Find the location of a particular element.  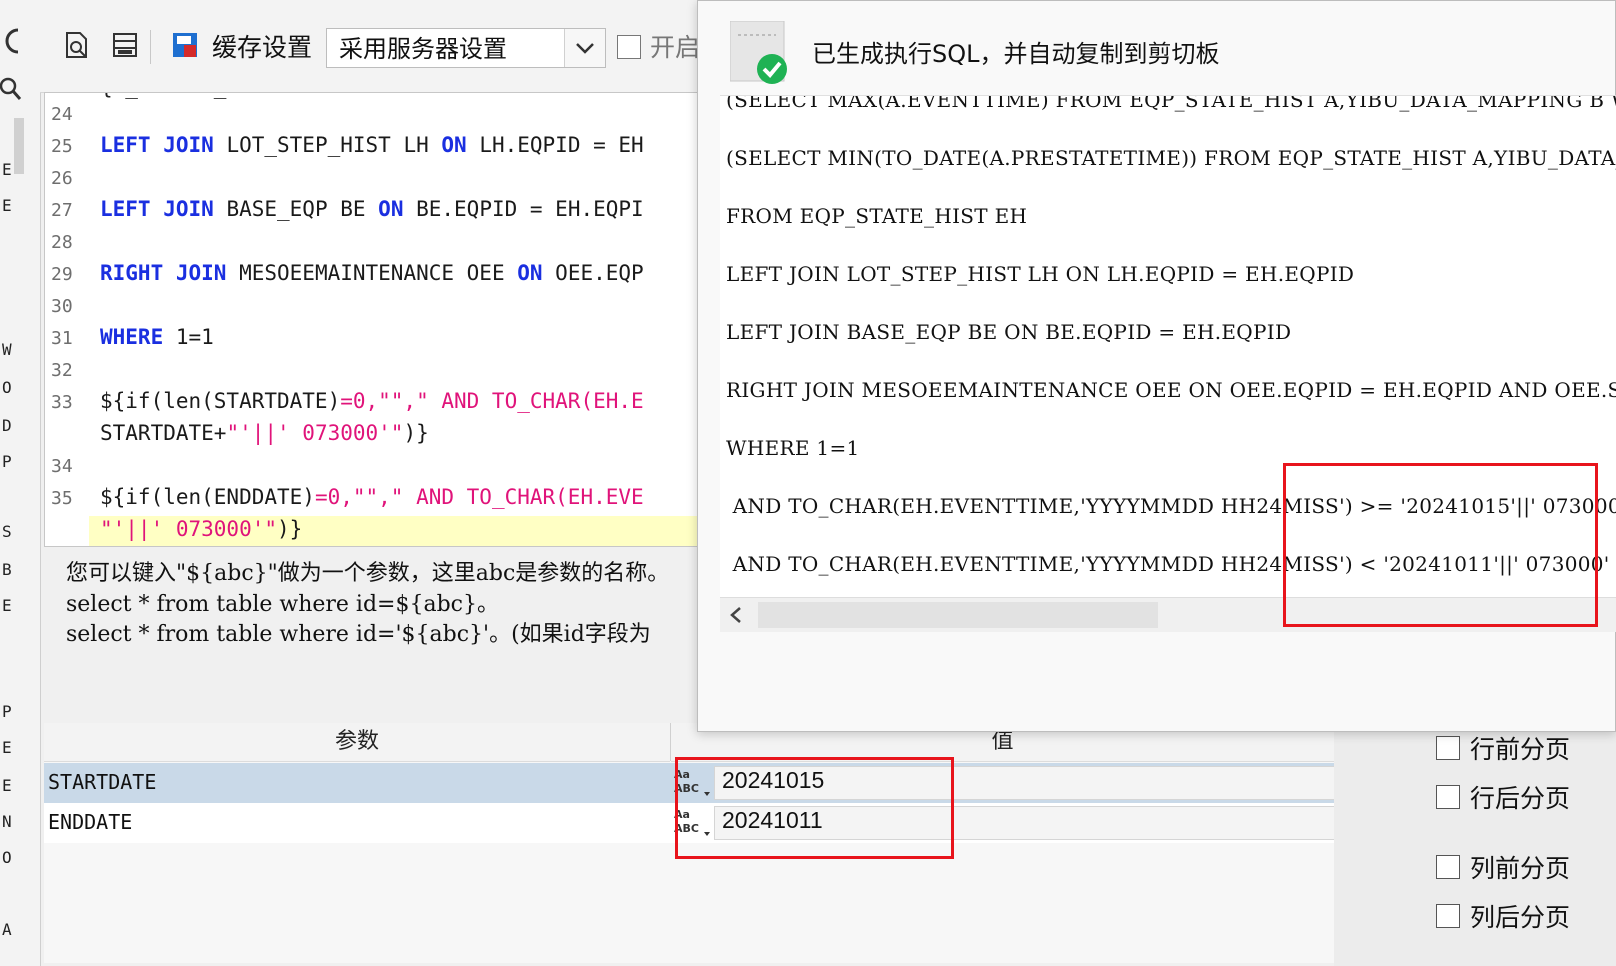

chevron-down-icon is located at coordinates (584, 48).